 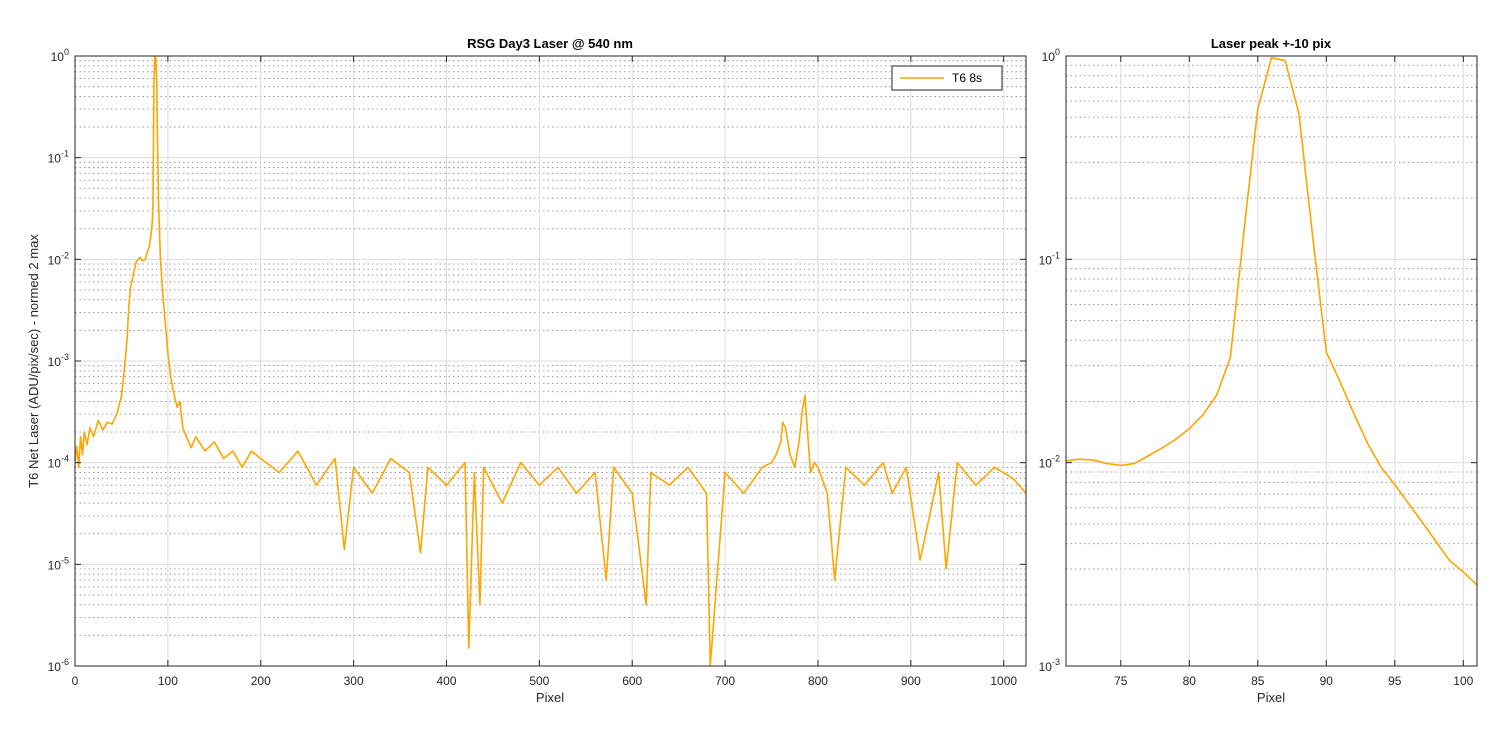 What do you see at coordinates (1003, 681) in the screenshot?
I see `main-xtick-label: 1000` at bounding box center [1003, 681].